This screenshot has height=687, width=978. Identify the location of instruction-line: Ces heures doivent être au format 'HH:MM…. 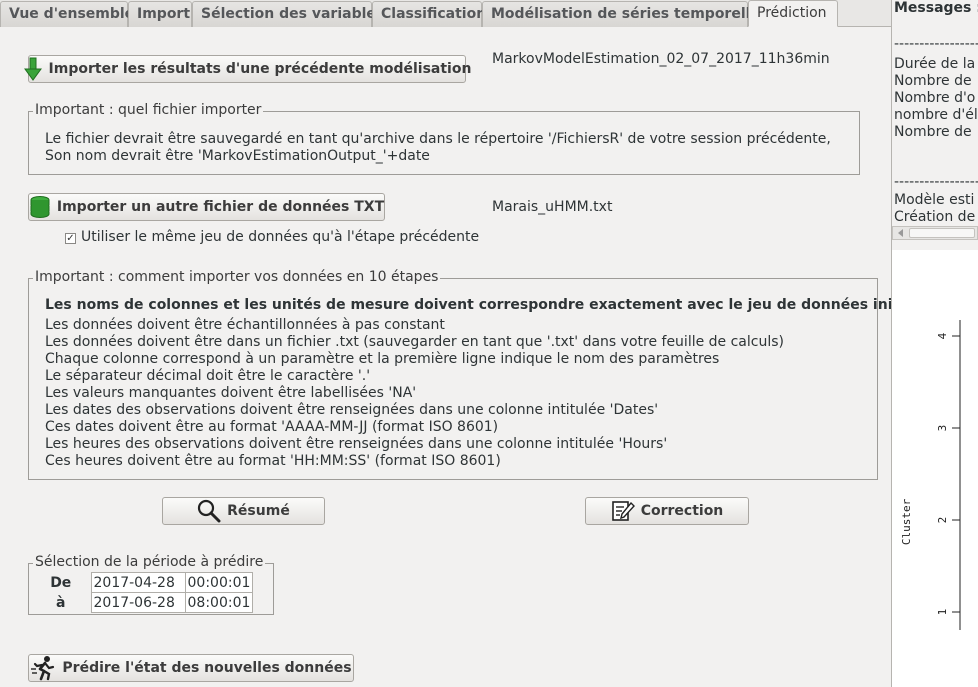
(273, 461).